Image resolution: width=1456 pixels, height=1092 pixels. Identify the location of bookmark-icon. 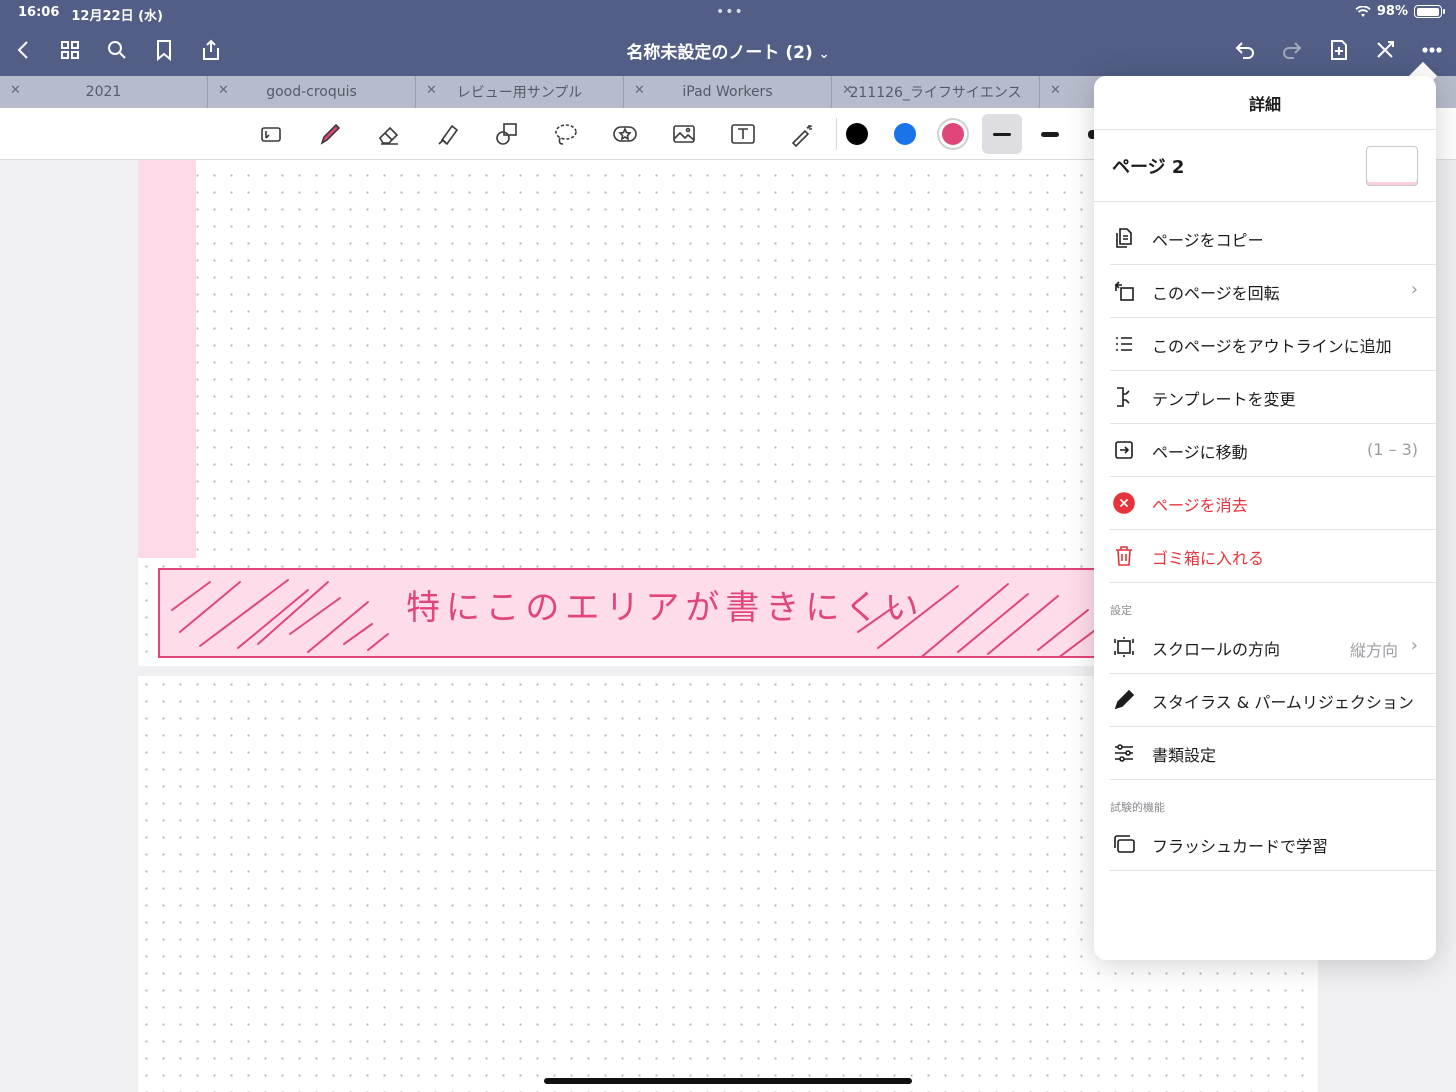
(164, 50).